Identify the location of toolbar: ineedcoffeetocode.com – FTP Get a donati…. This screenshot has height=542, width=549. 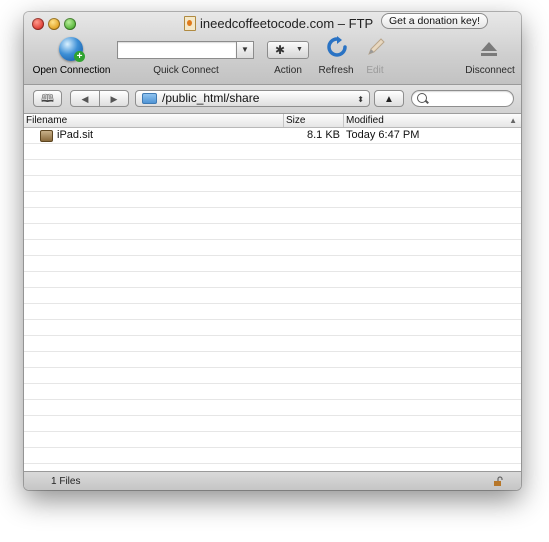
(272, 48).